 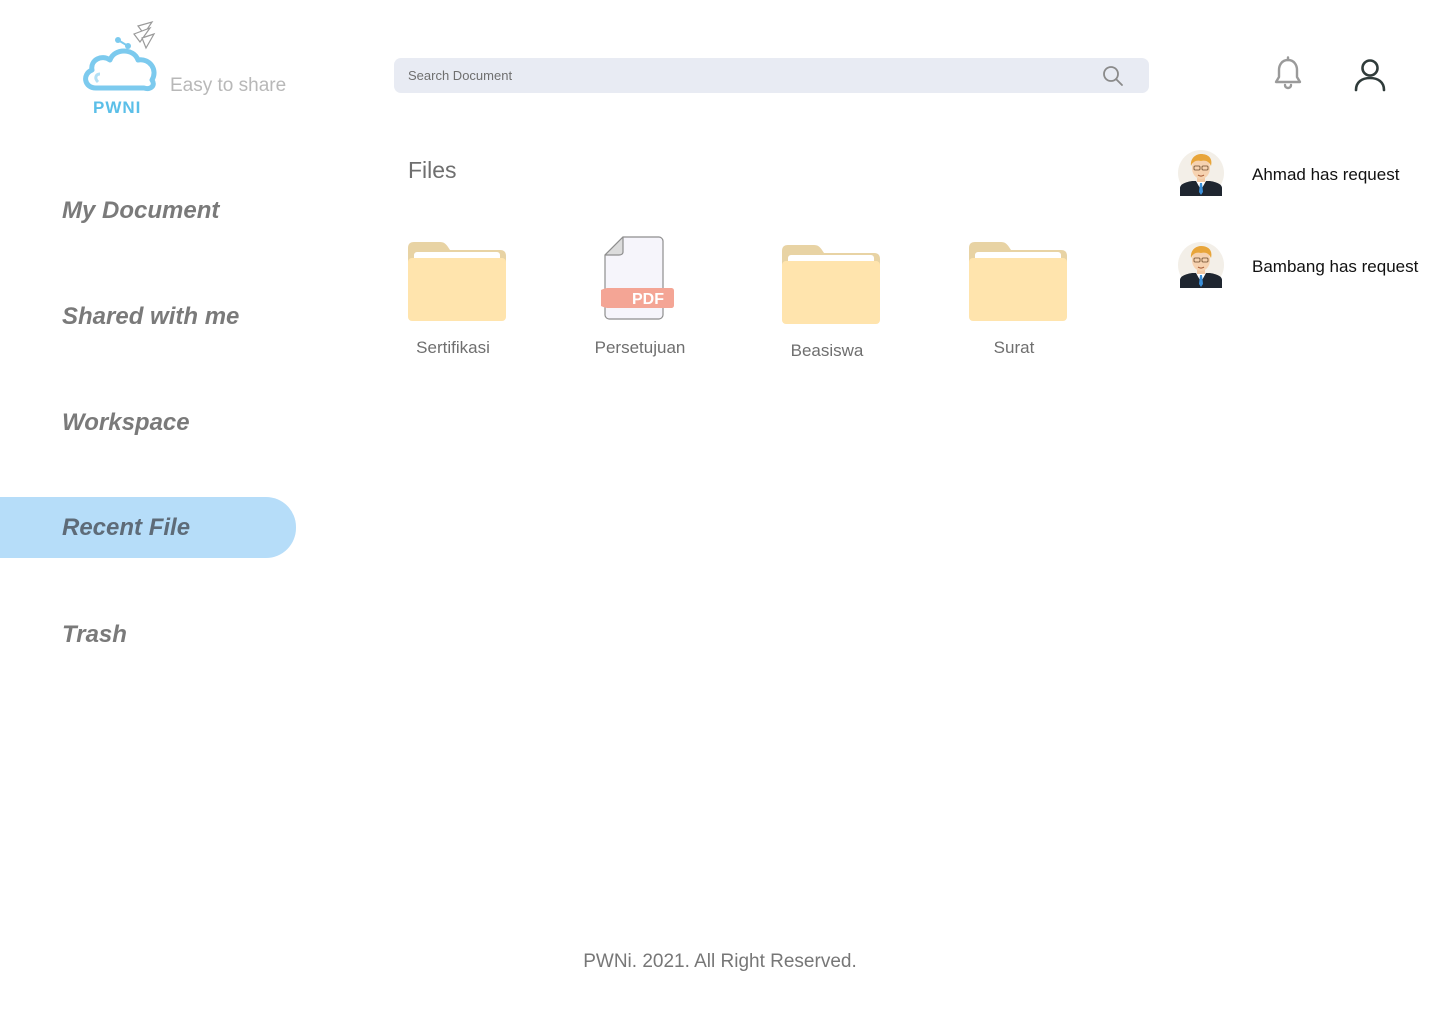 I want to click on folder-item: Beasiswa, so click(x=828, y=304).